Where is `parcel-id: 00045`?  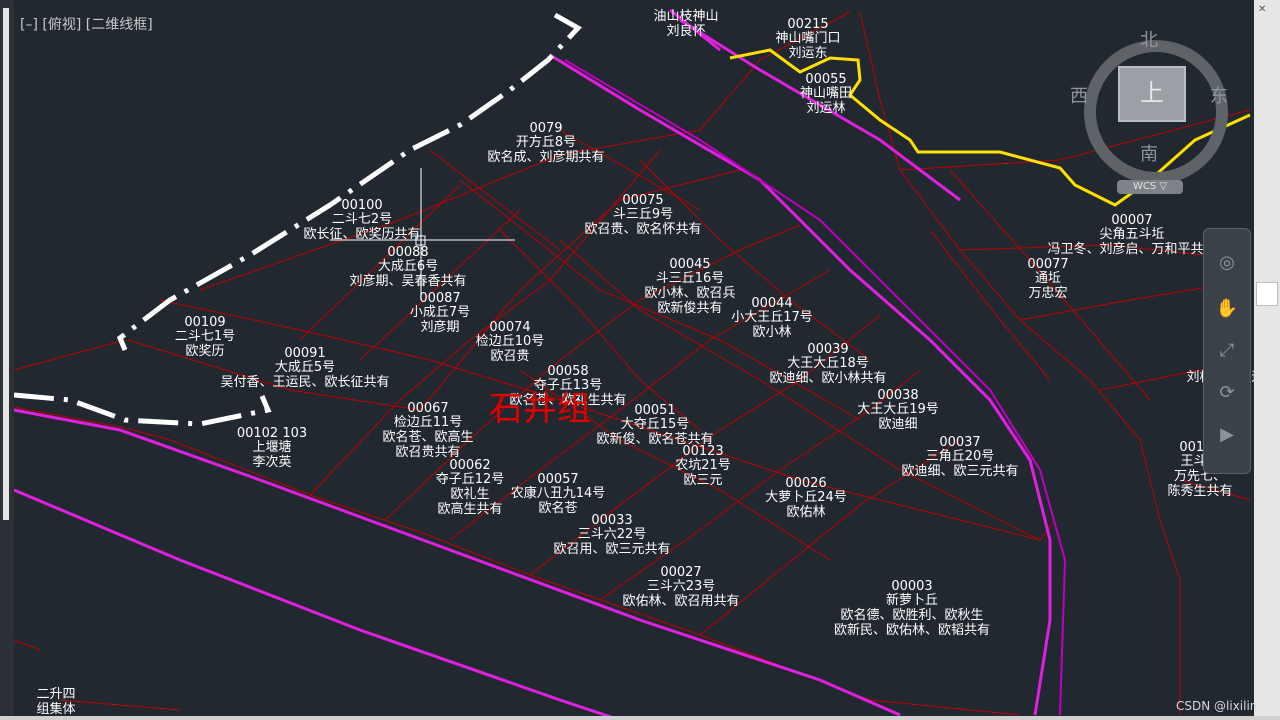
parcel-id: 00045 is located at coordinates (689, 264).